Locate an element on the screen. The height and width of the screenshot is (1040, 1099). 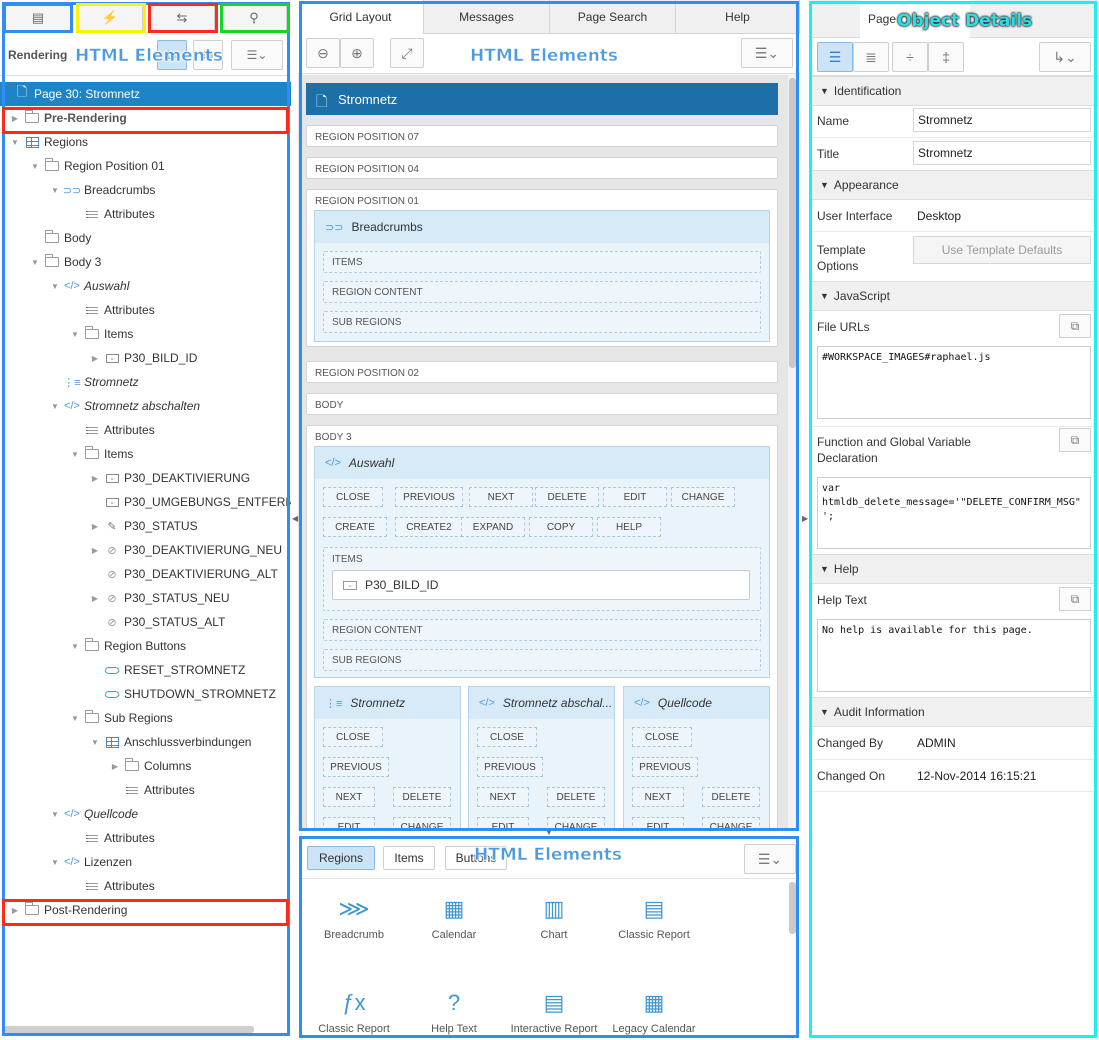
tree-node: ▶ ⌄ P30_BILD_ID is located at coordinates (145, 358).